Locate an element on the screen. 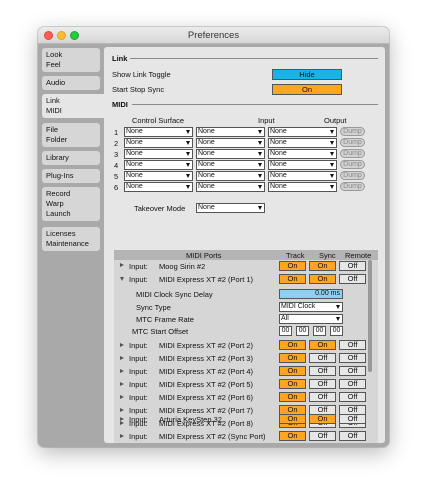  takeover-mode-dropdown: None is located at coordinates (230, 208).